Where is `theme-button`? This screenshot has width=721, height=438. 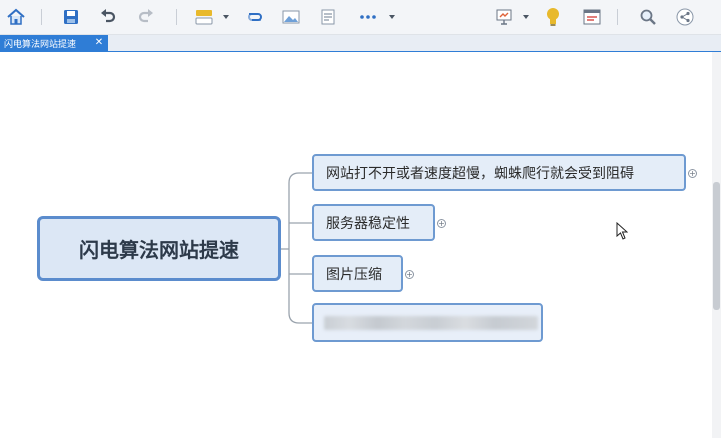 theme-button is located at coordinates (204, 17).